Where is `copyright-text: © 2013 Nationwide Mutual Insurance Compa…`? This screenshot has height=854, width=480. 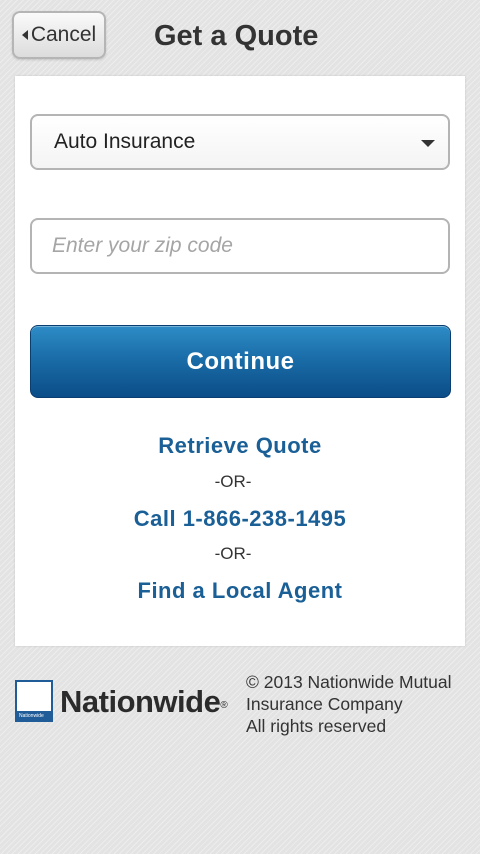
copyright-text: © 2013 Nationwide Mutual Insurance Compa… is located at coordinates (361, 704).